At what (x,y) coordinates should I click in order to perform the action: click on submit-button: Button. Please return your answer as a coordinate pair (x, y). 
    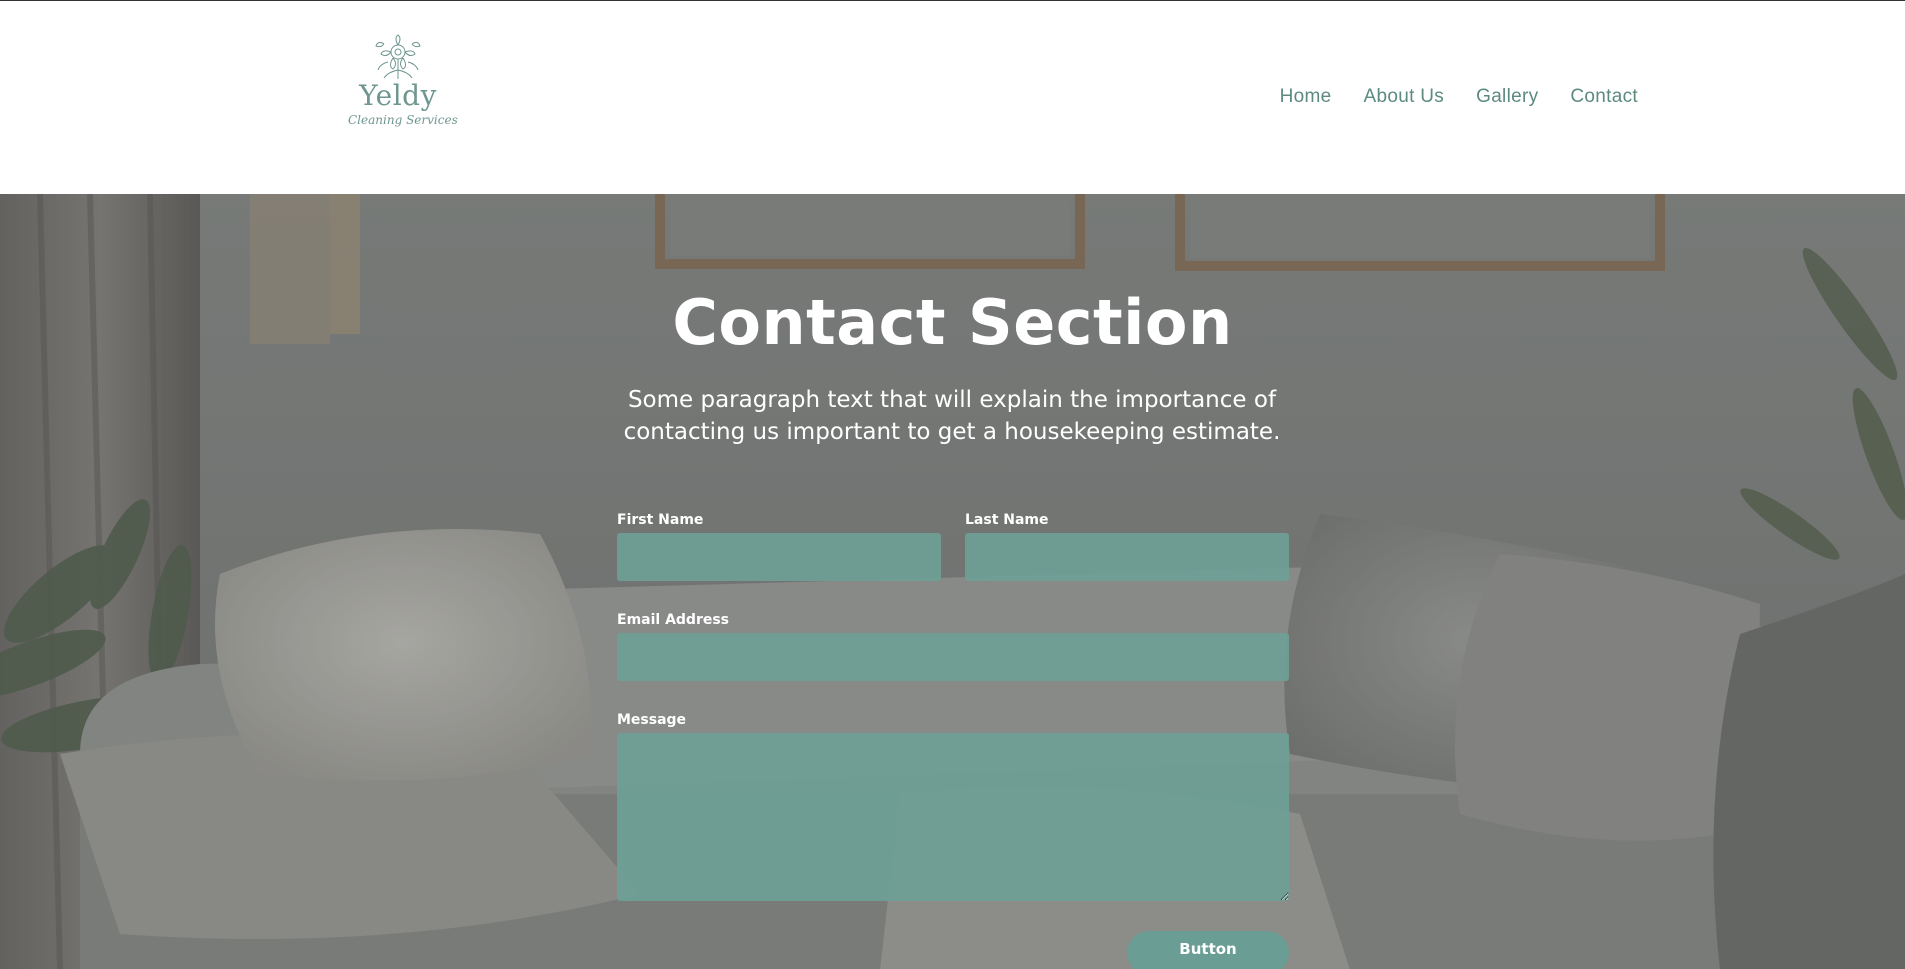
    Looking at the image, I should click on (1208, 950).